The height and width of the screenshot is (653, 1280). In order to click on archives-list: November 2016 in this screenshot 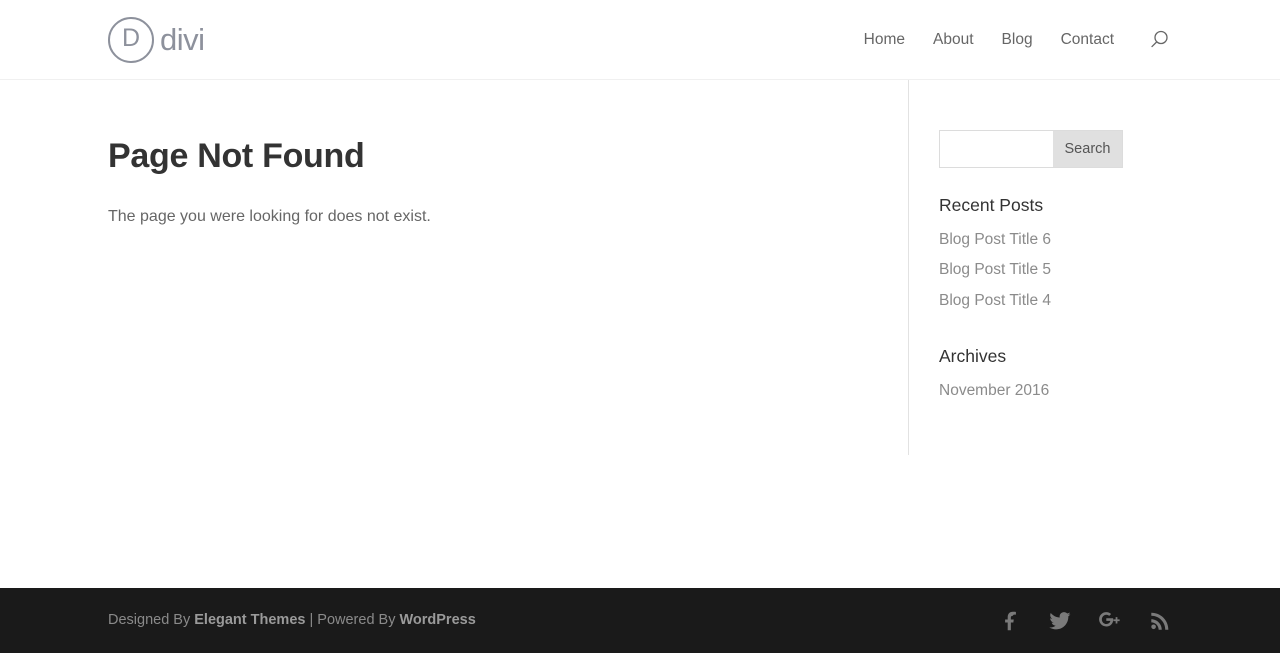, I will do `click(1043, 391)`.